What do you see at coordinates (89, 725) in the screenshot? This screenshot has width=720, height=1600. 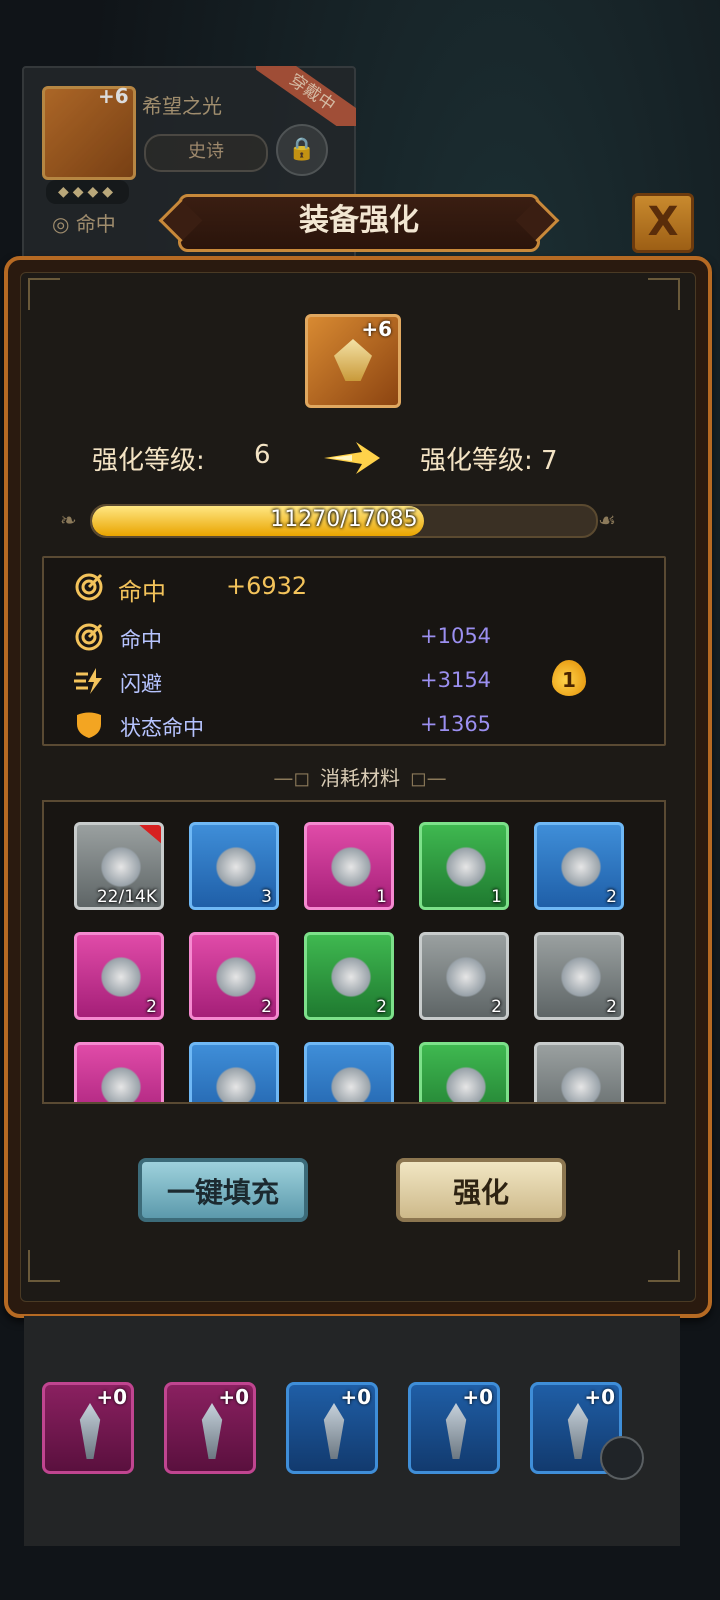 I see `shield-icon` at bounding box center [89, 725].